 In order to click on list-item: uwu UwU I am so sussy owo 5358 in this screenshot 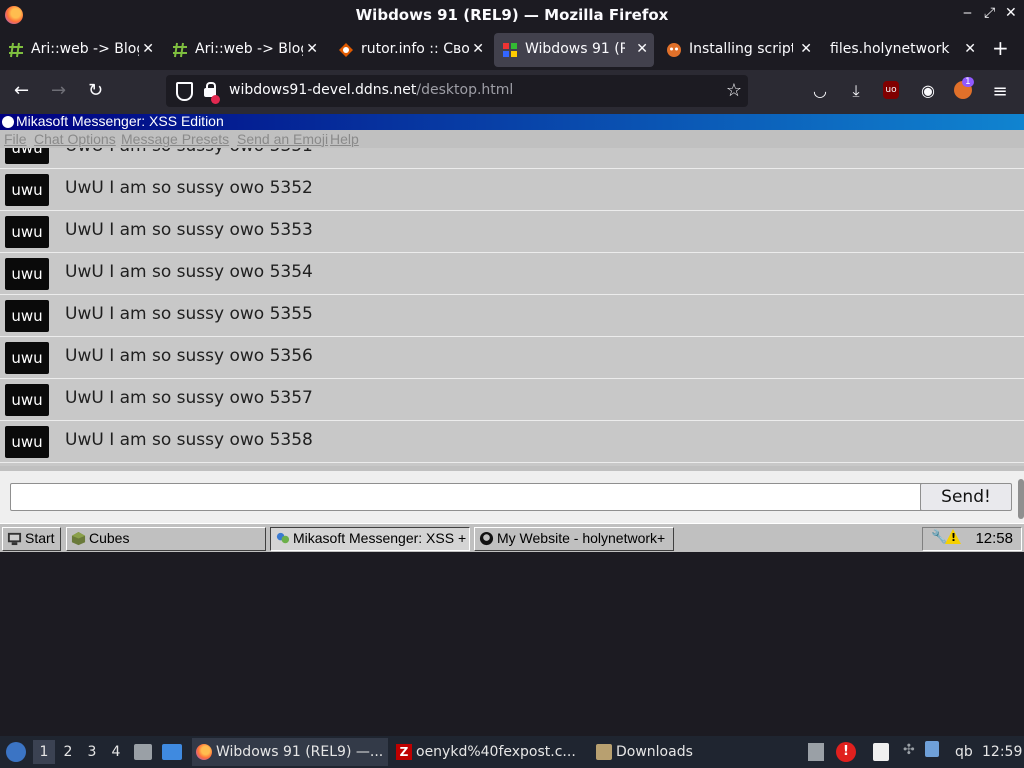, I will do `click(512, 442)`.